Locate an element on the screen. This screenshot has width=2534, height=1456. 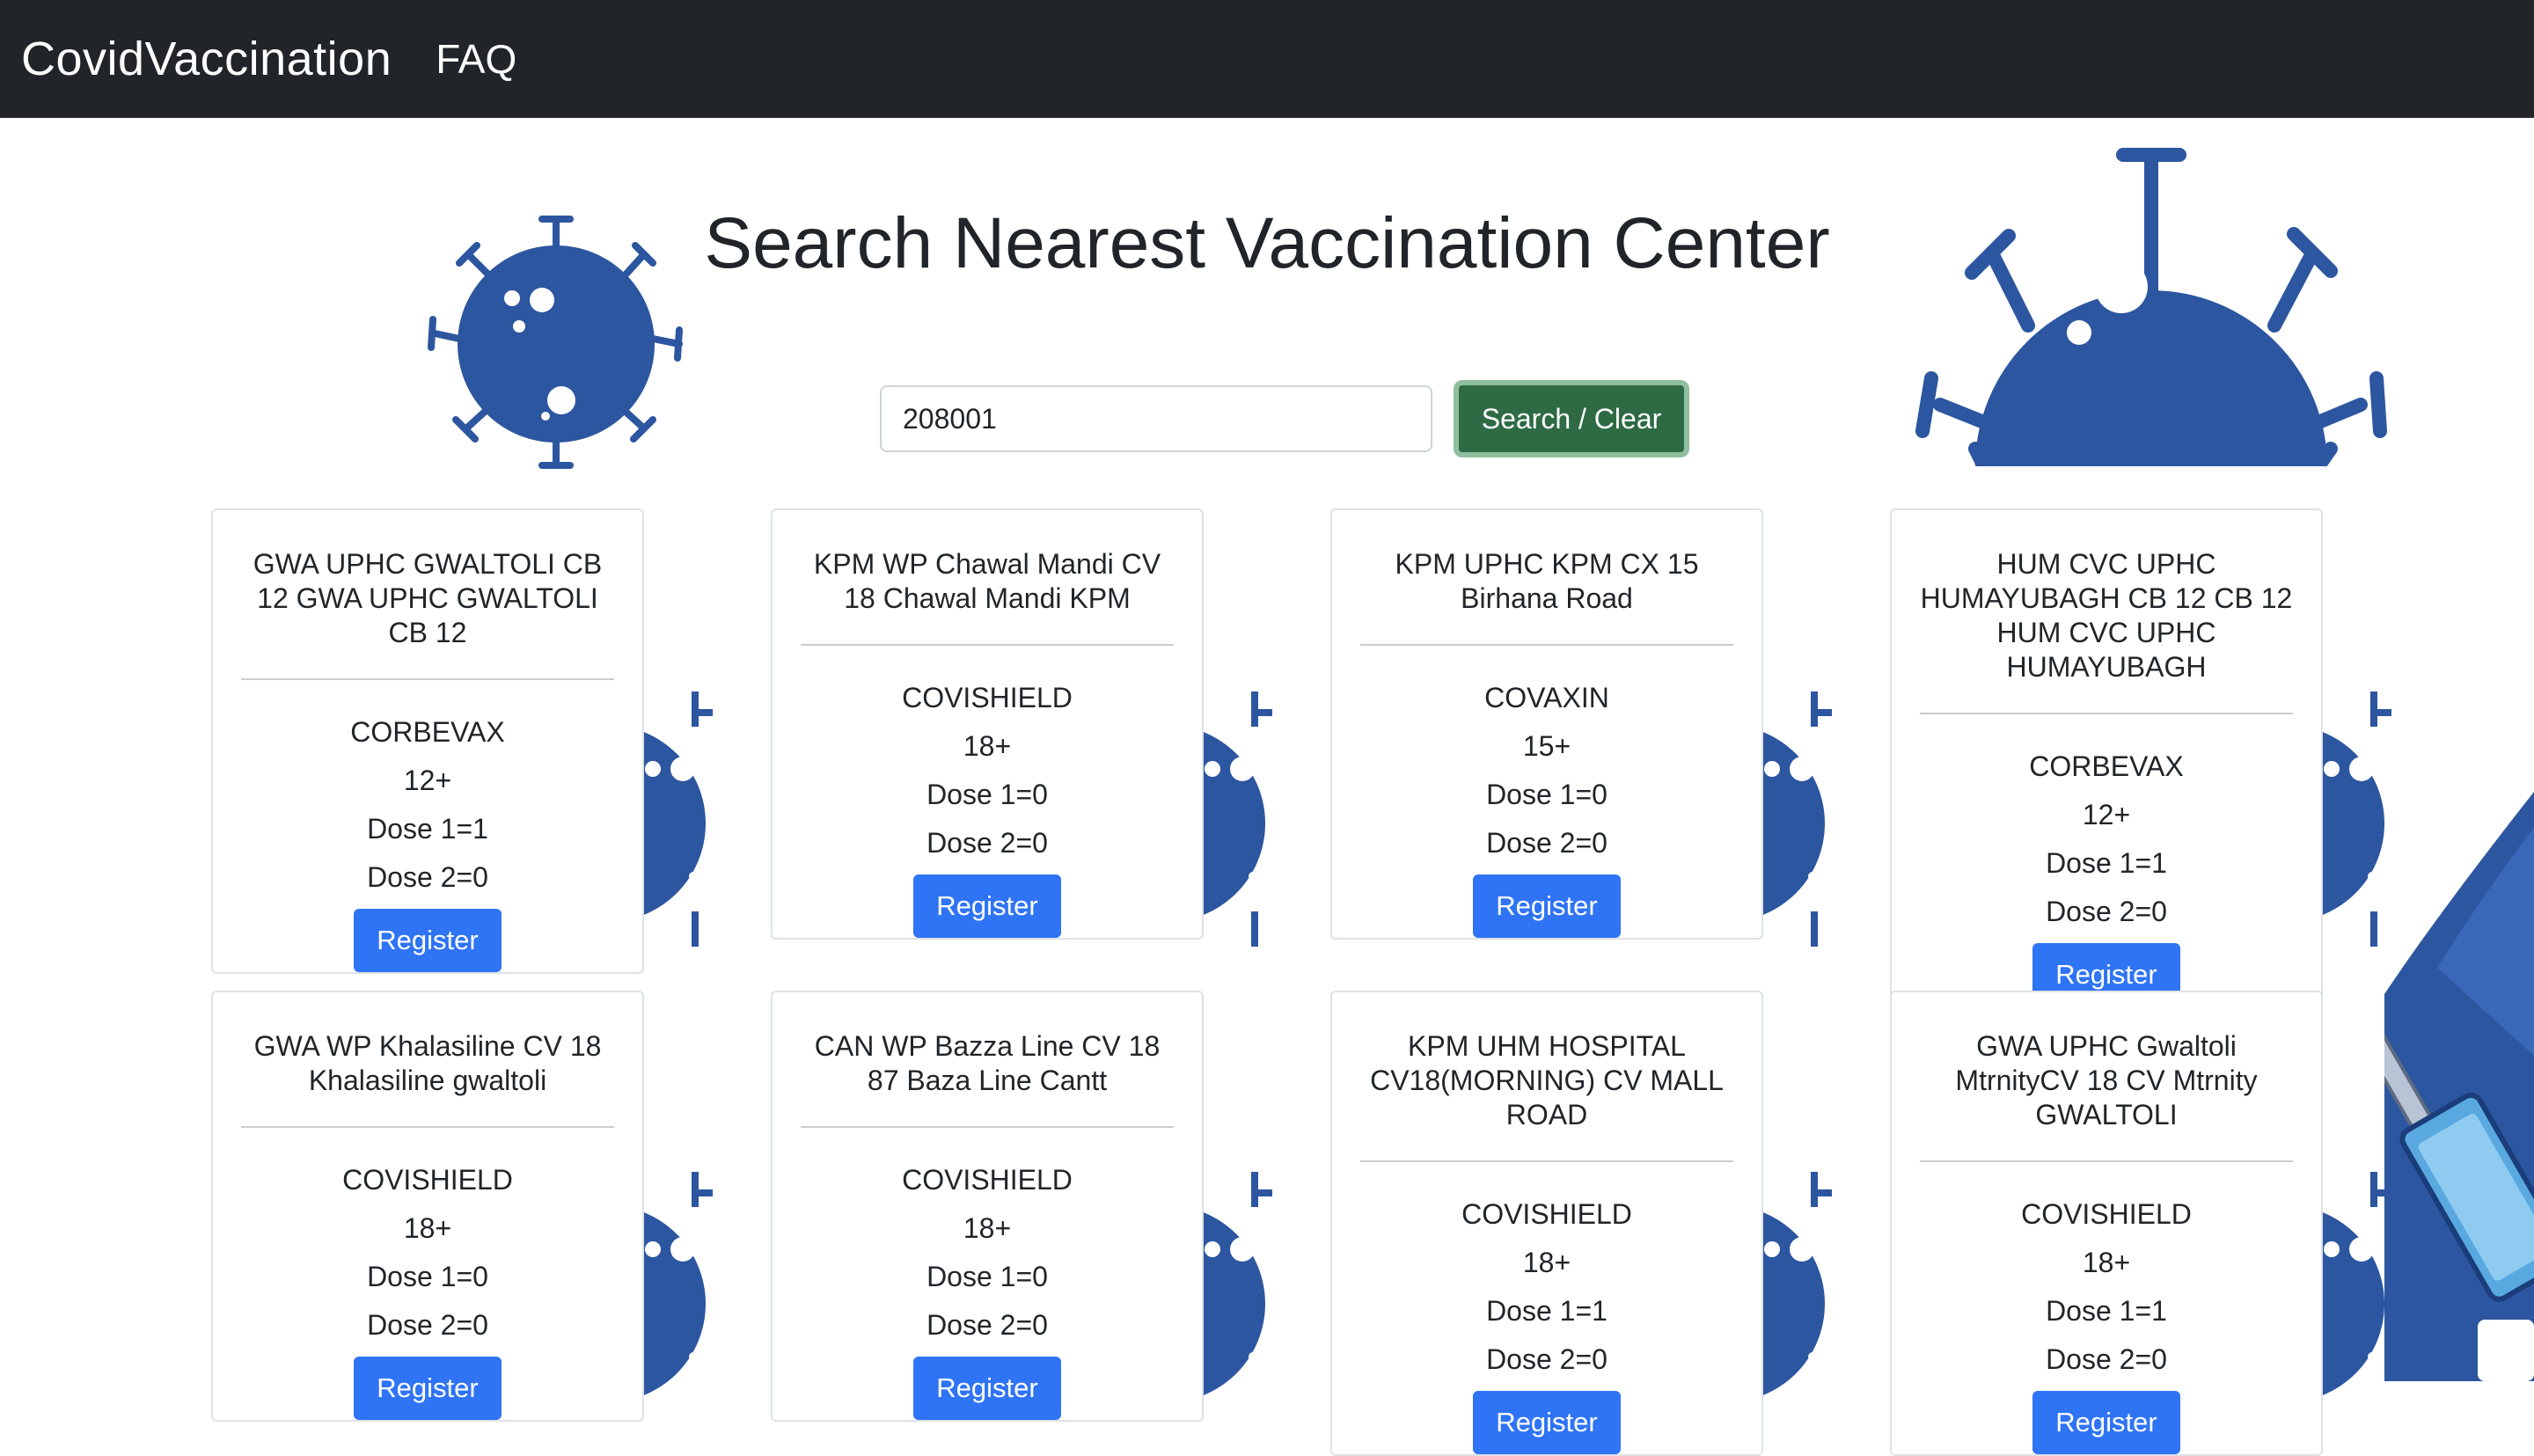
navbar: CovidVaccination FAQ is located at coordinates (1267, 59).